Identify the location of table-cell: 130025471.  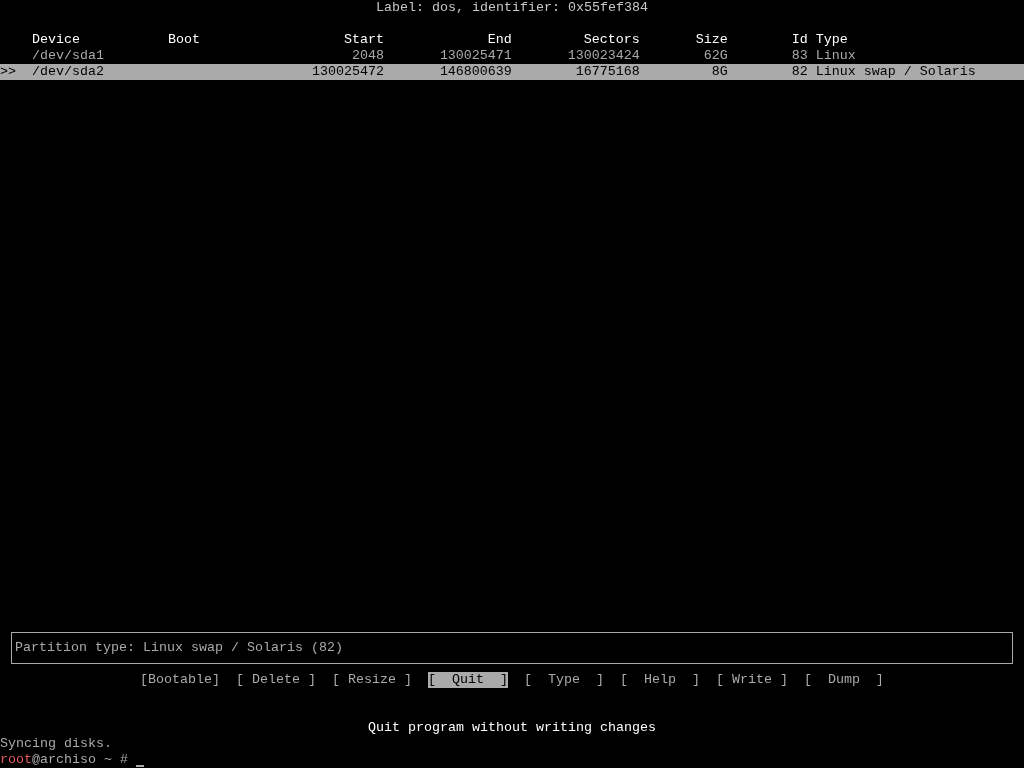
(475, 56).